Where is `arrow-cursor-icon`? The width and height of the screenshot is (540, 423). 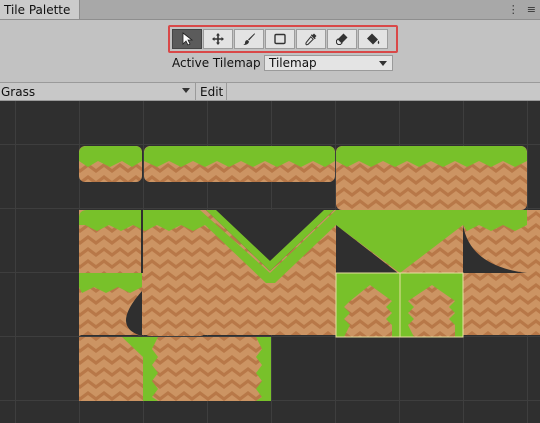 arrow-cursor-icon is located at coordinates (188, 39).